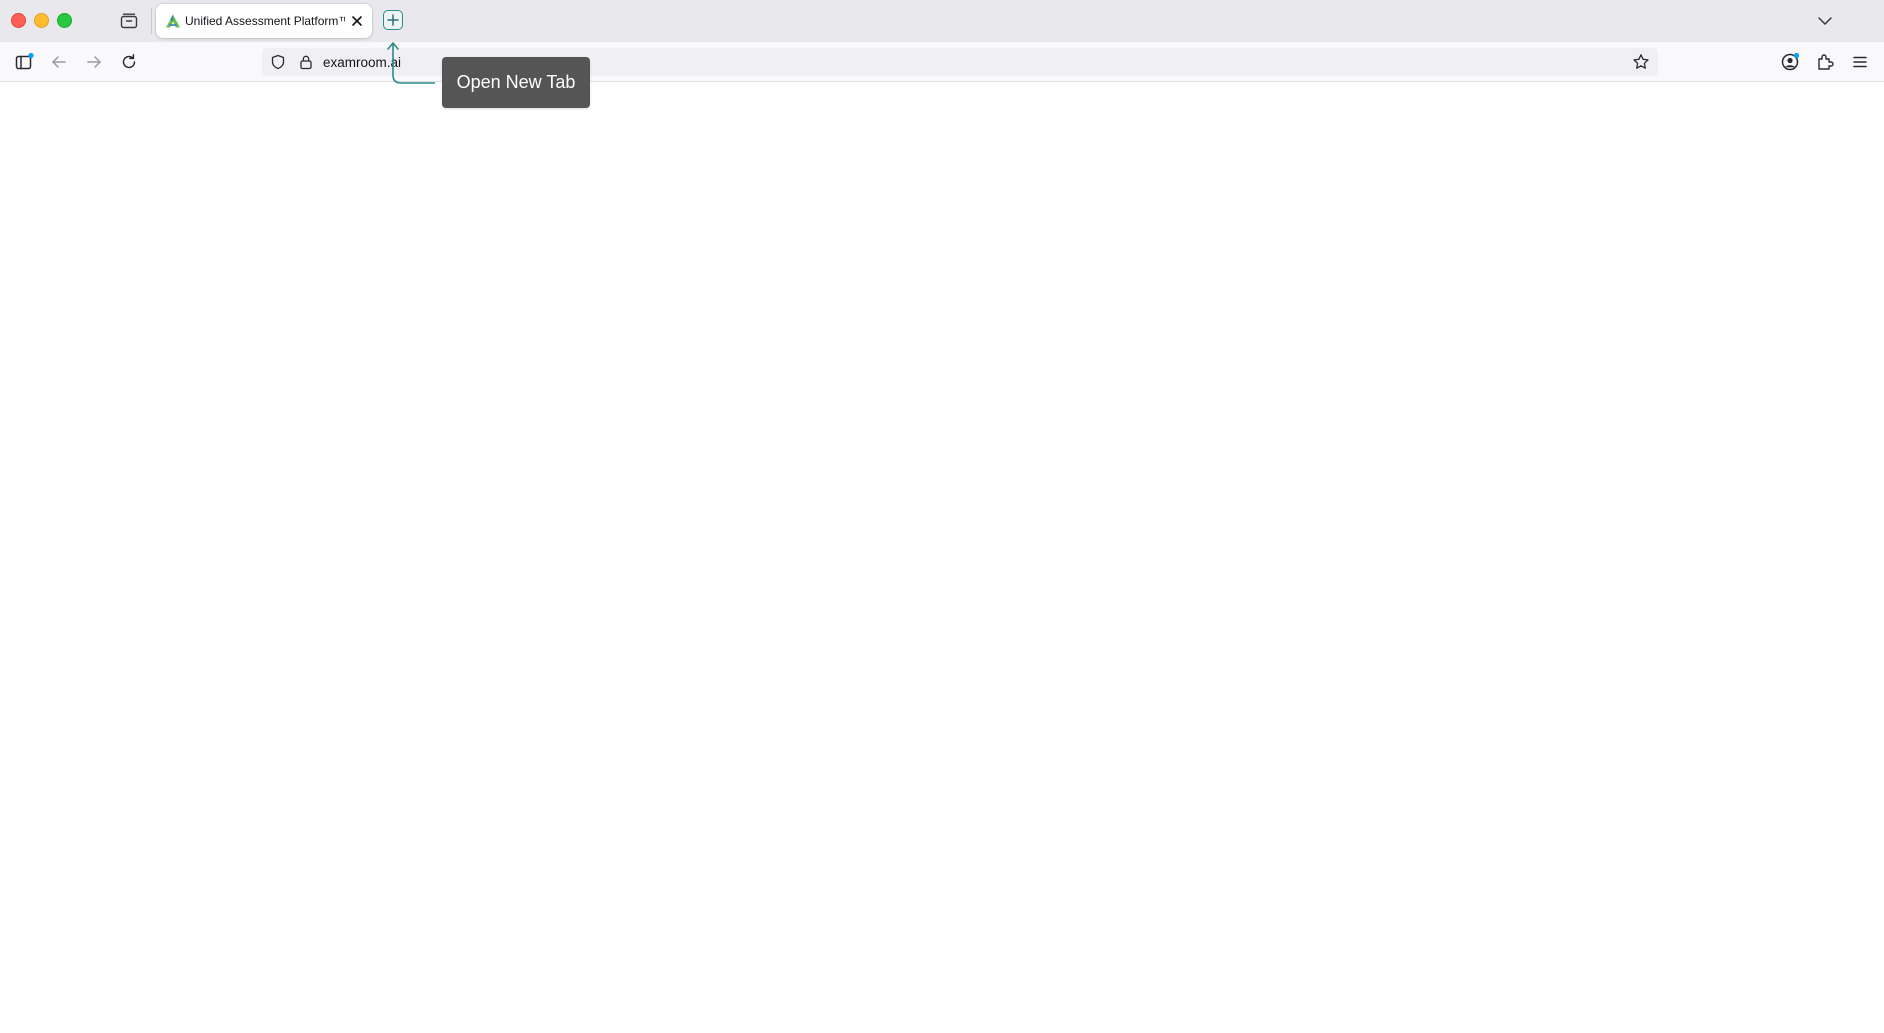  I want to click on tab-separator, so click(151, 21).